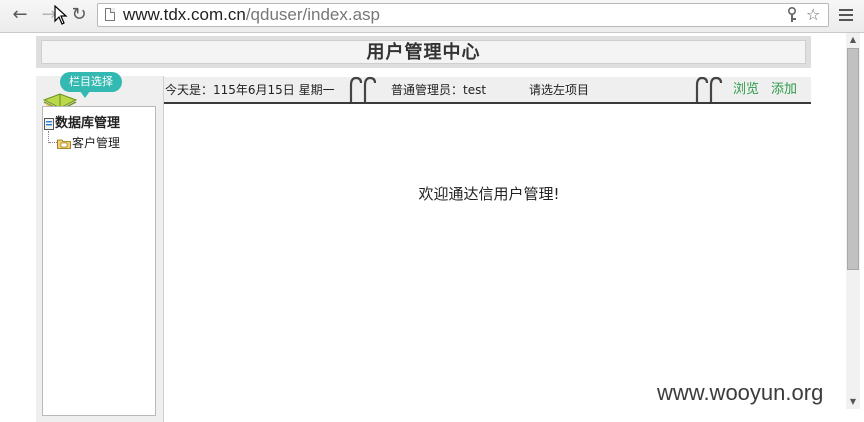  Describe the element at coordinates (49, 124) in the screenshot. I see `database-icon` at that location.